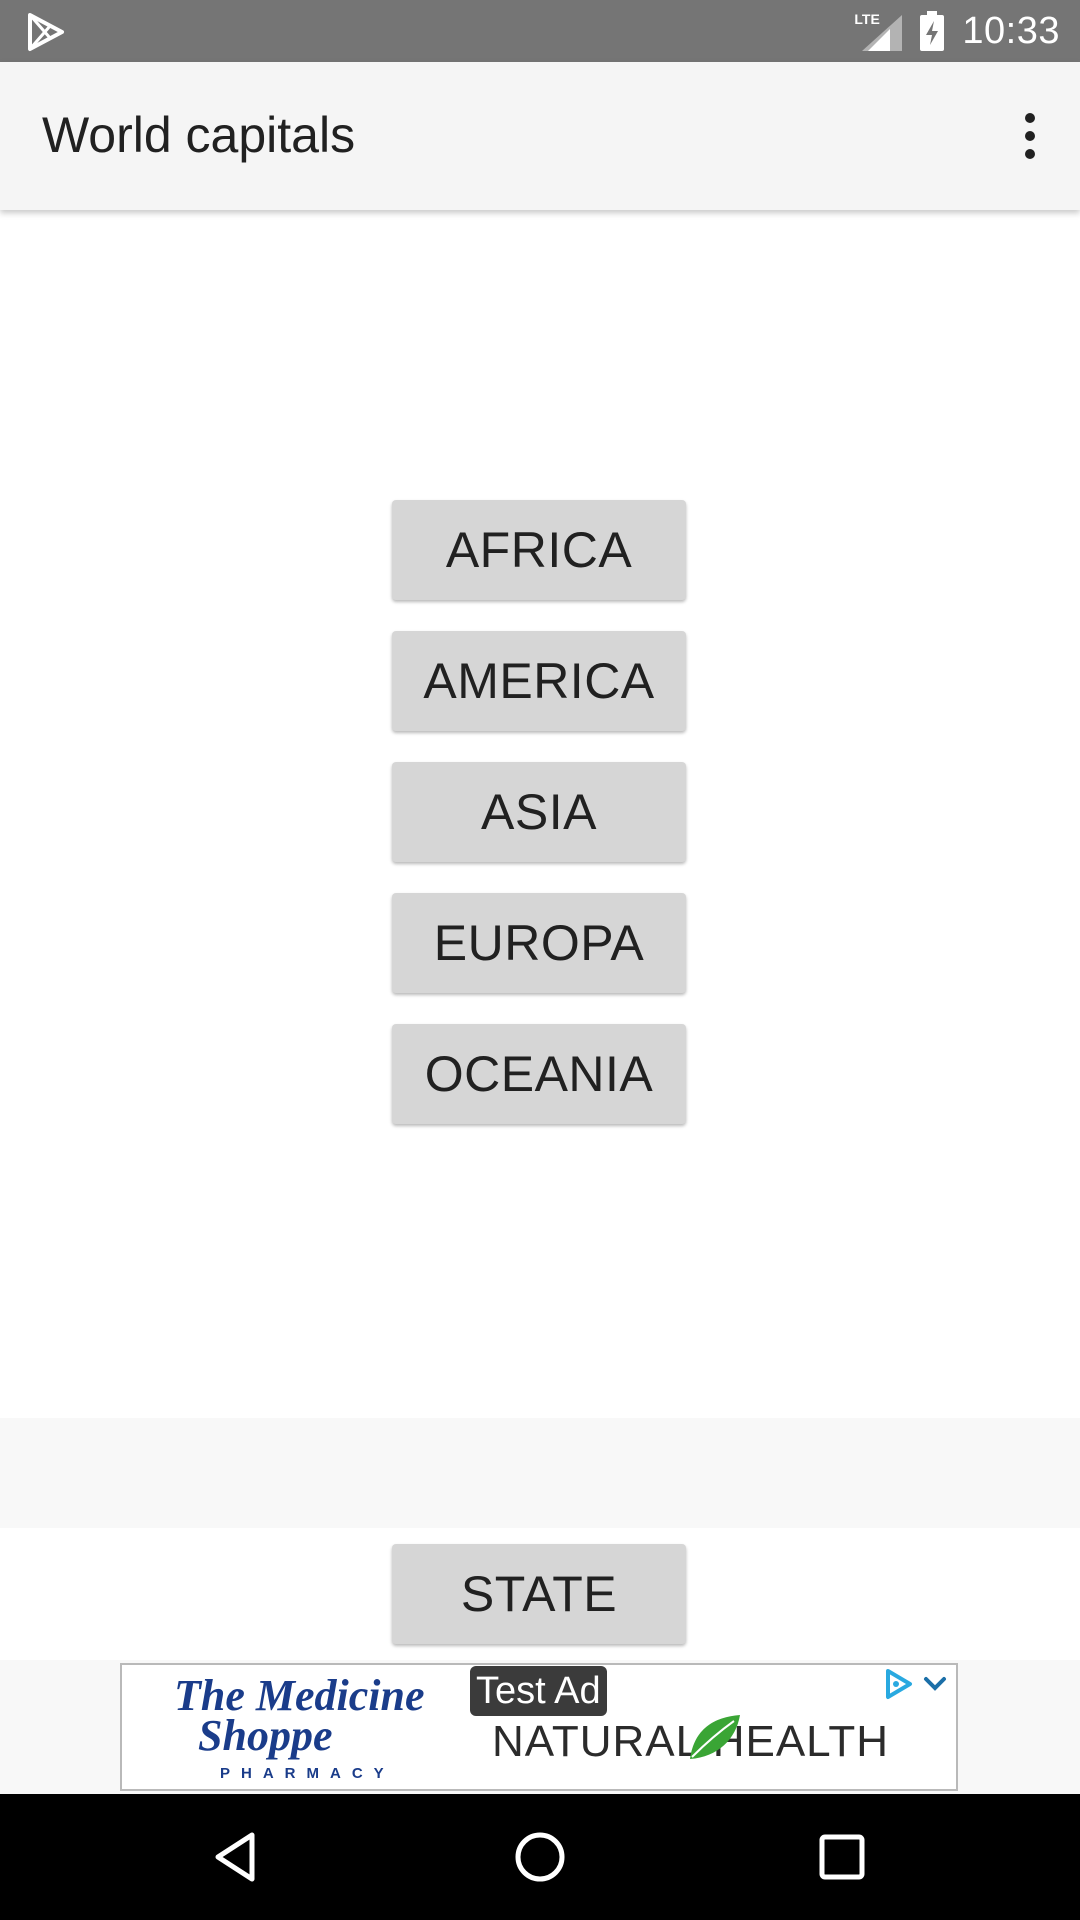  What do you see at coordinates (539, 1074) in the screenshot?
I see `continent-button-oceania: OCEANIA` at bounding box center [539, 1074].